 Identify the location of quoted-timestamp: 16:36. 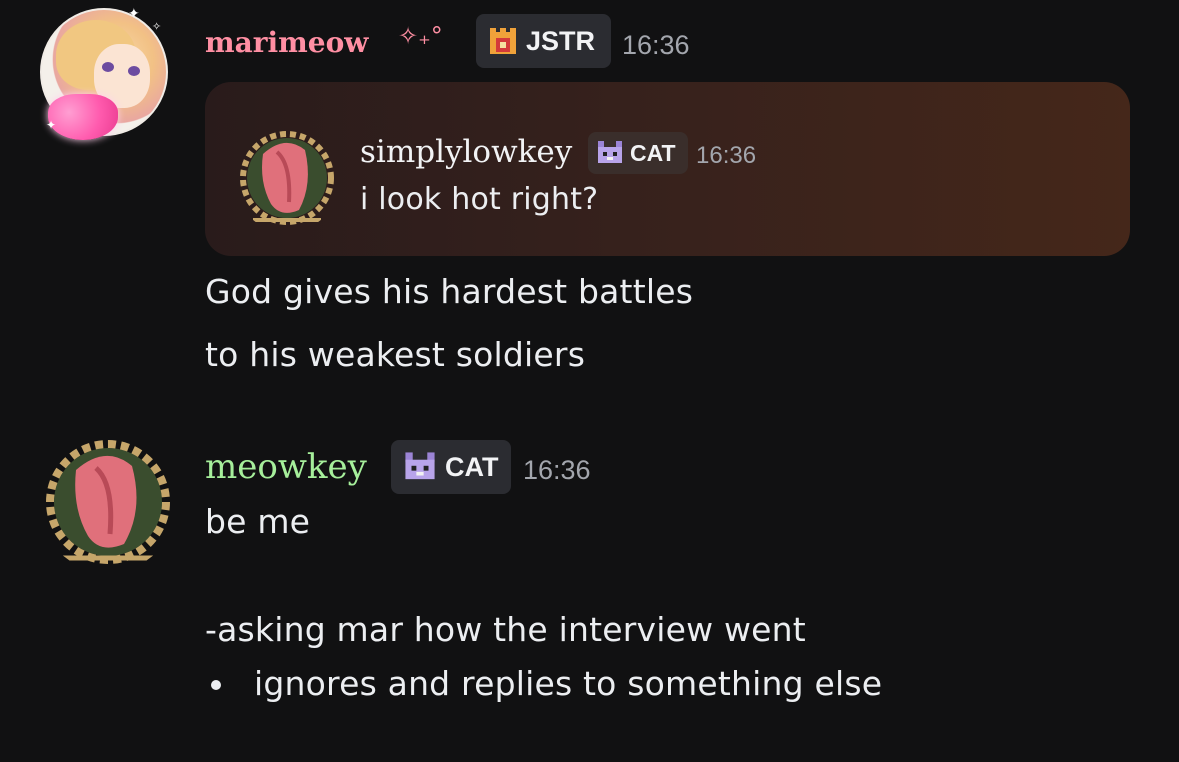
(726, 155).